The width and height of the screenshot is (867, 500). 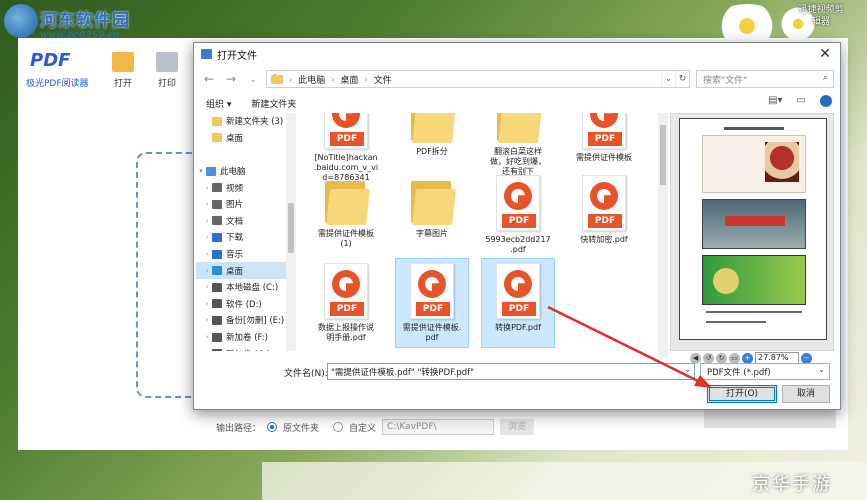 I want to click on breadcrumb-this-pc: 此电脑, so click(x=311, y=79).